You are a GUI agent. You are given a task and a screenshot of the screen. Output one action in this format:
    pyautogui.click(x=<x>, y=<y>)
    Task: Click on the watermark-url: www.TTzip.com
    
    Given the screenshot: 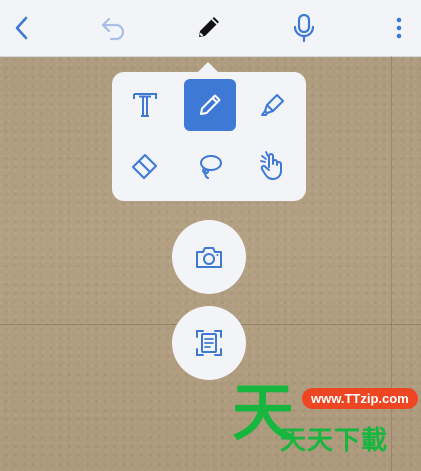 What is the action you would take?
    pyautogui.click(x=360, y=398)
    